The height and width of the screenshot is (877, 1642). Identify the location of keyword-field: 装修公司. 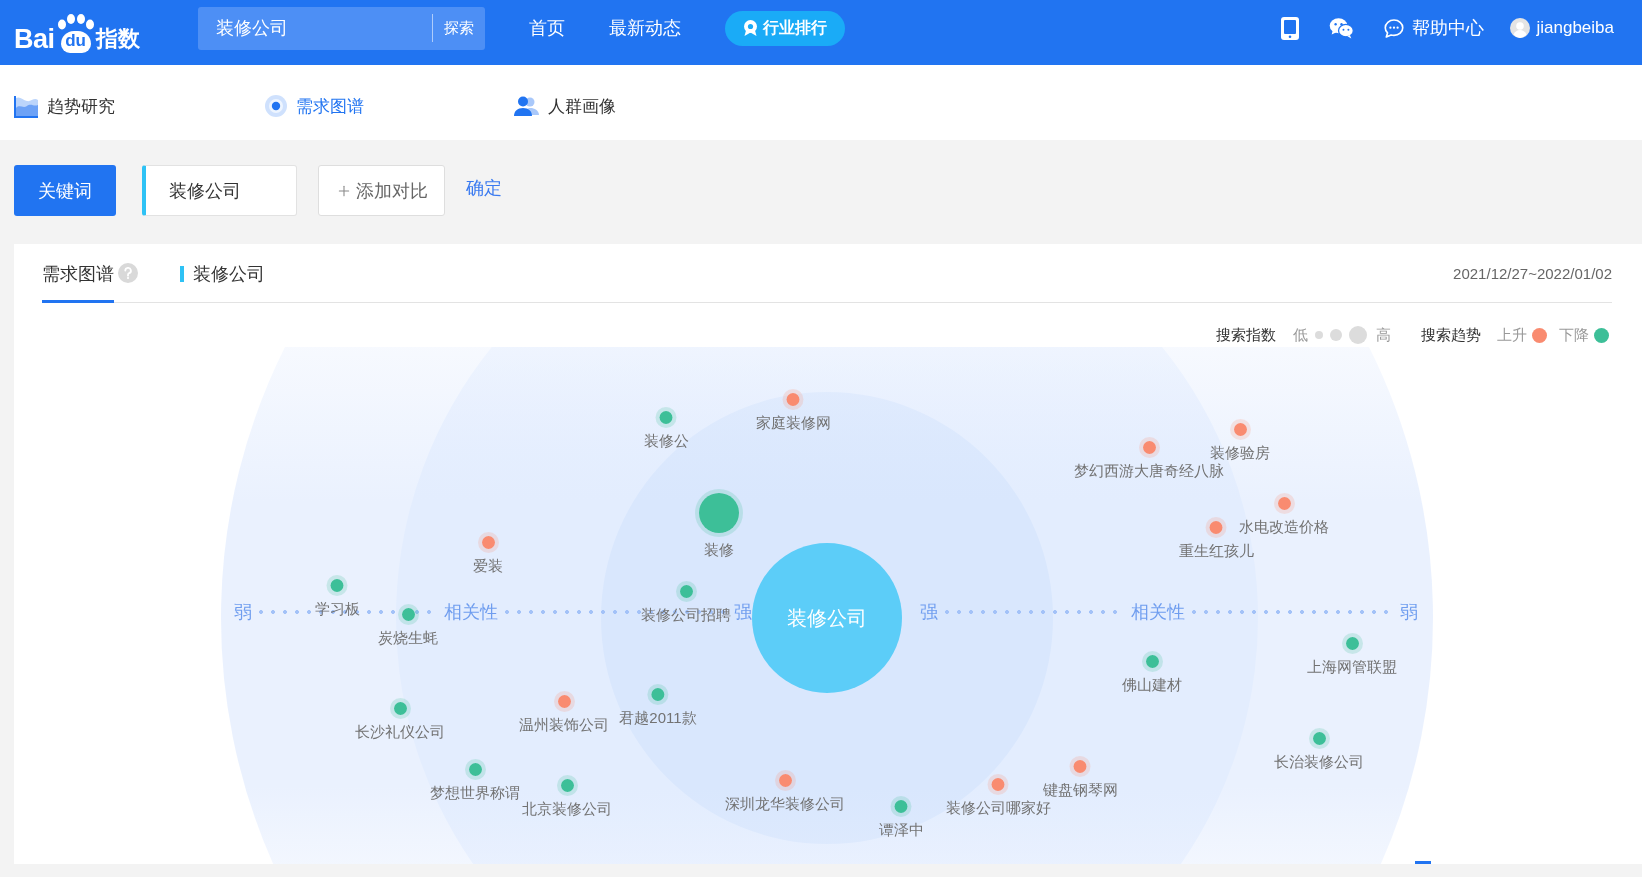
(219, 190).